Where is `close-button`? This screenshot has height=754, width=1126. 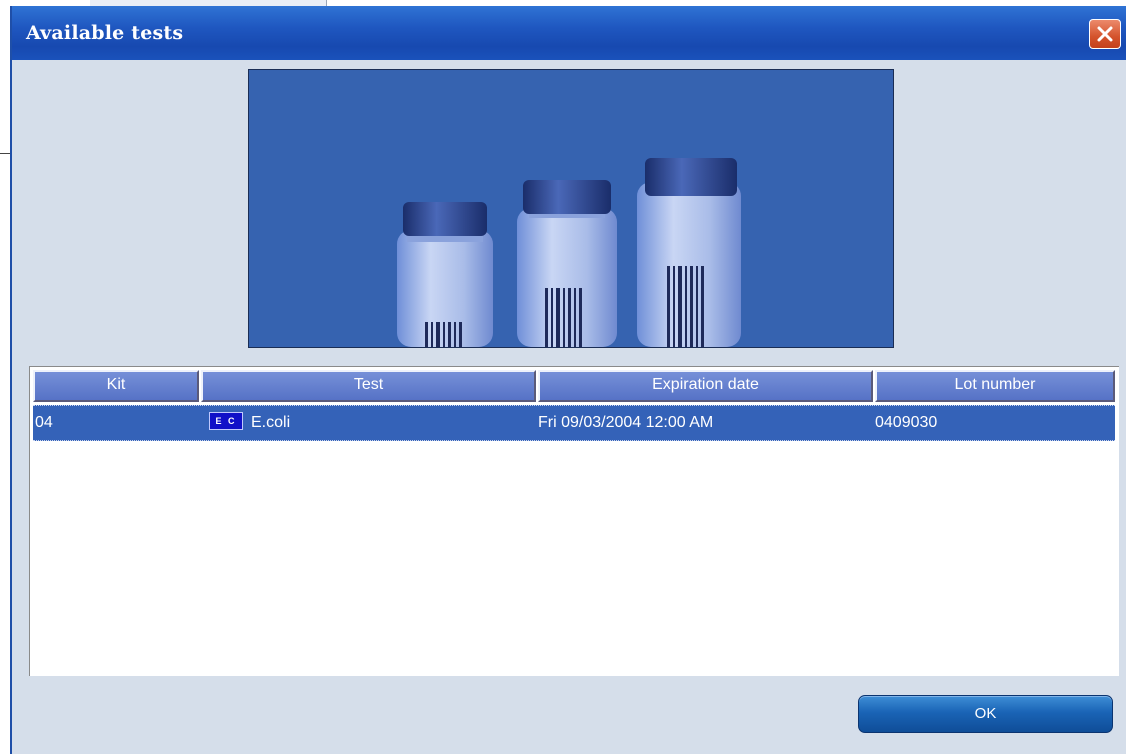
close-button is located at coordinates (1105, 34).